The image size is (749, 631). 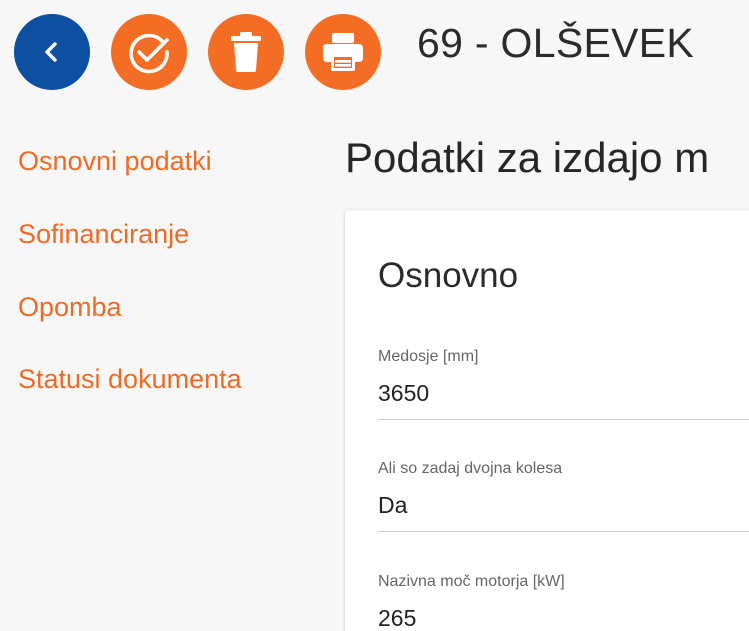 I want to click on field-label: Nazivna moč motorja [kW], so click(x=471, y=581).